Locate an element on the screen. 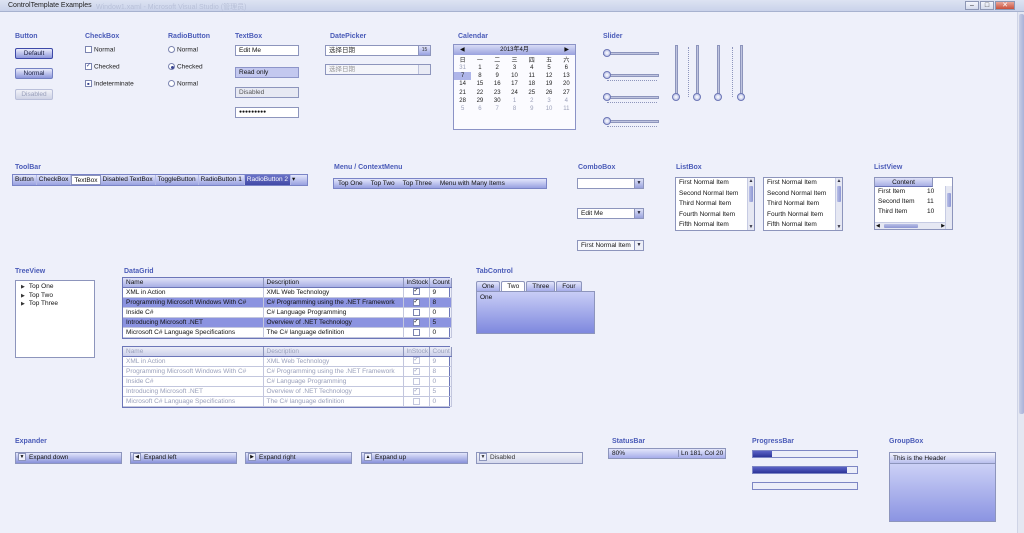 This screenshot has height=533, width=1024. expander-arrow-icon: ▶ is located at coordinates (252, 457).